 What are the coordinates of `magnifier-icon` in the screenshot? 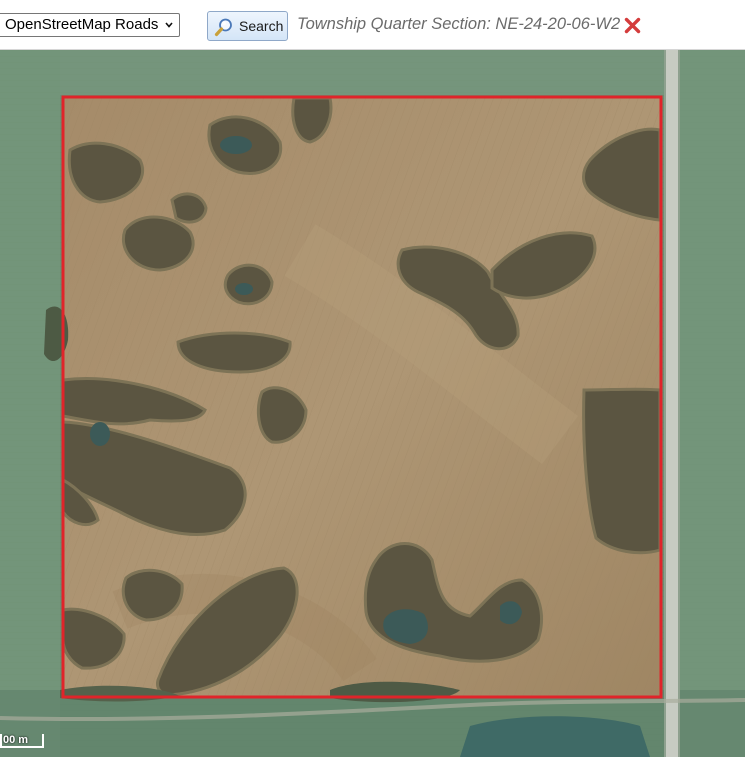 It's located at (223, 27).